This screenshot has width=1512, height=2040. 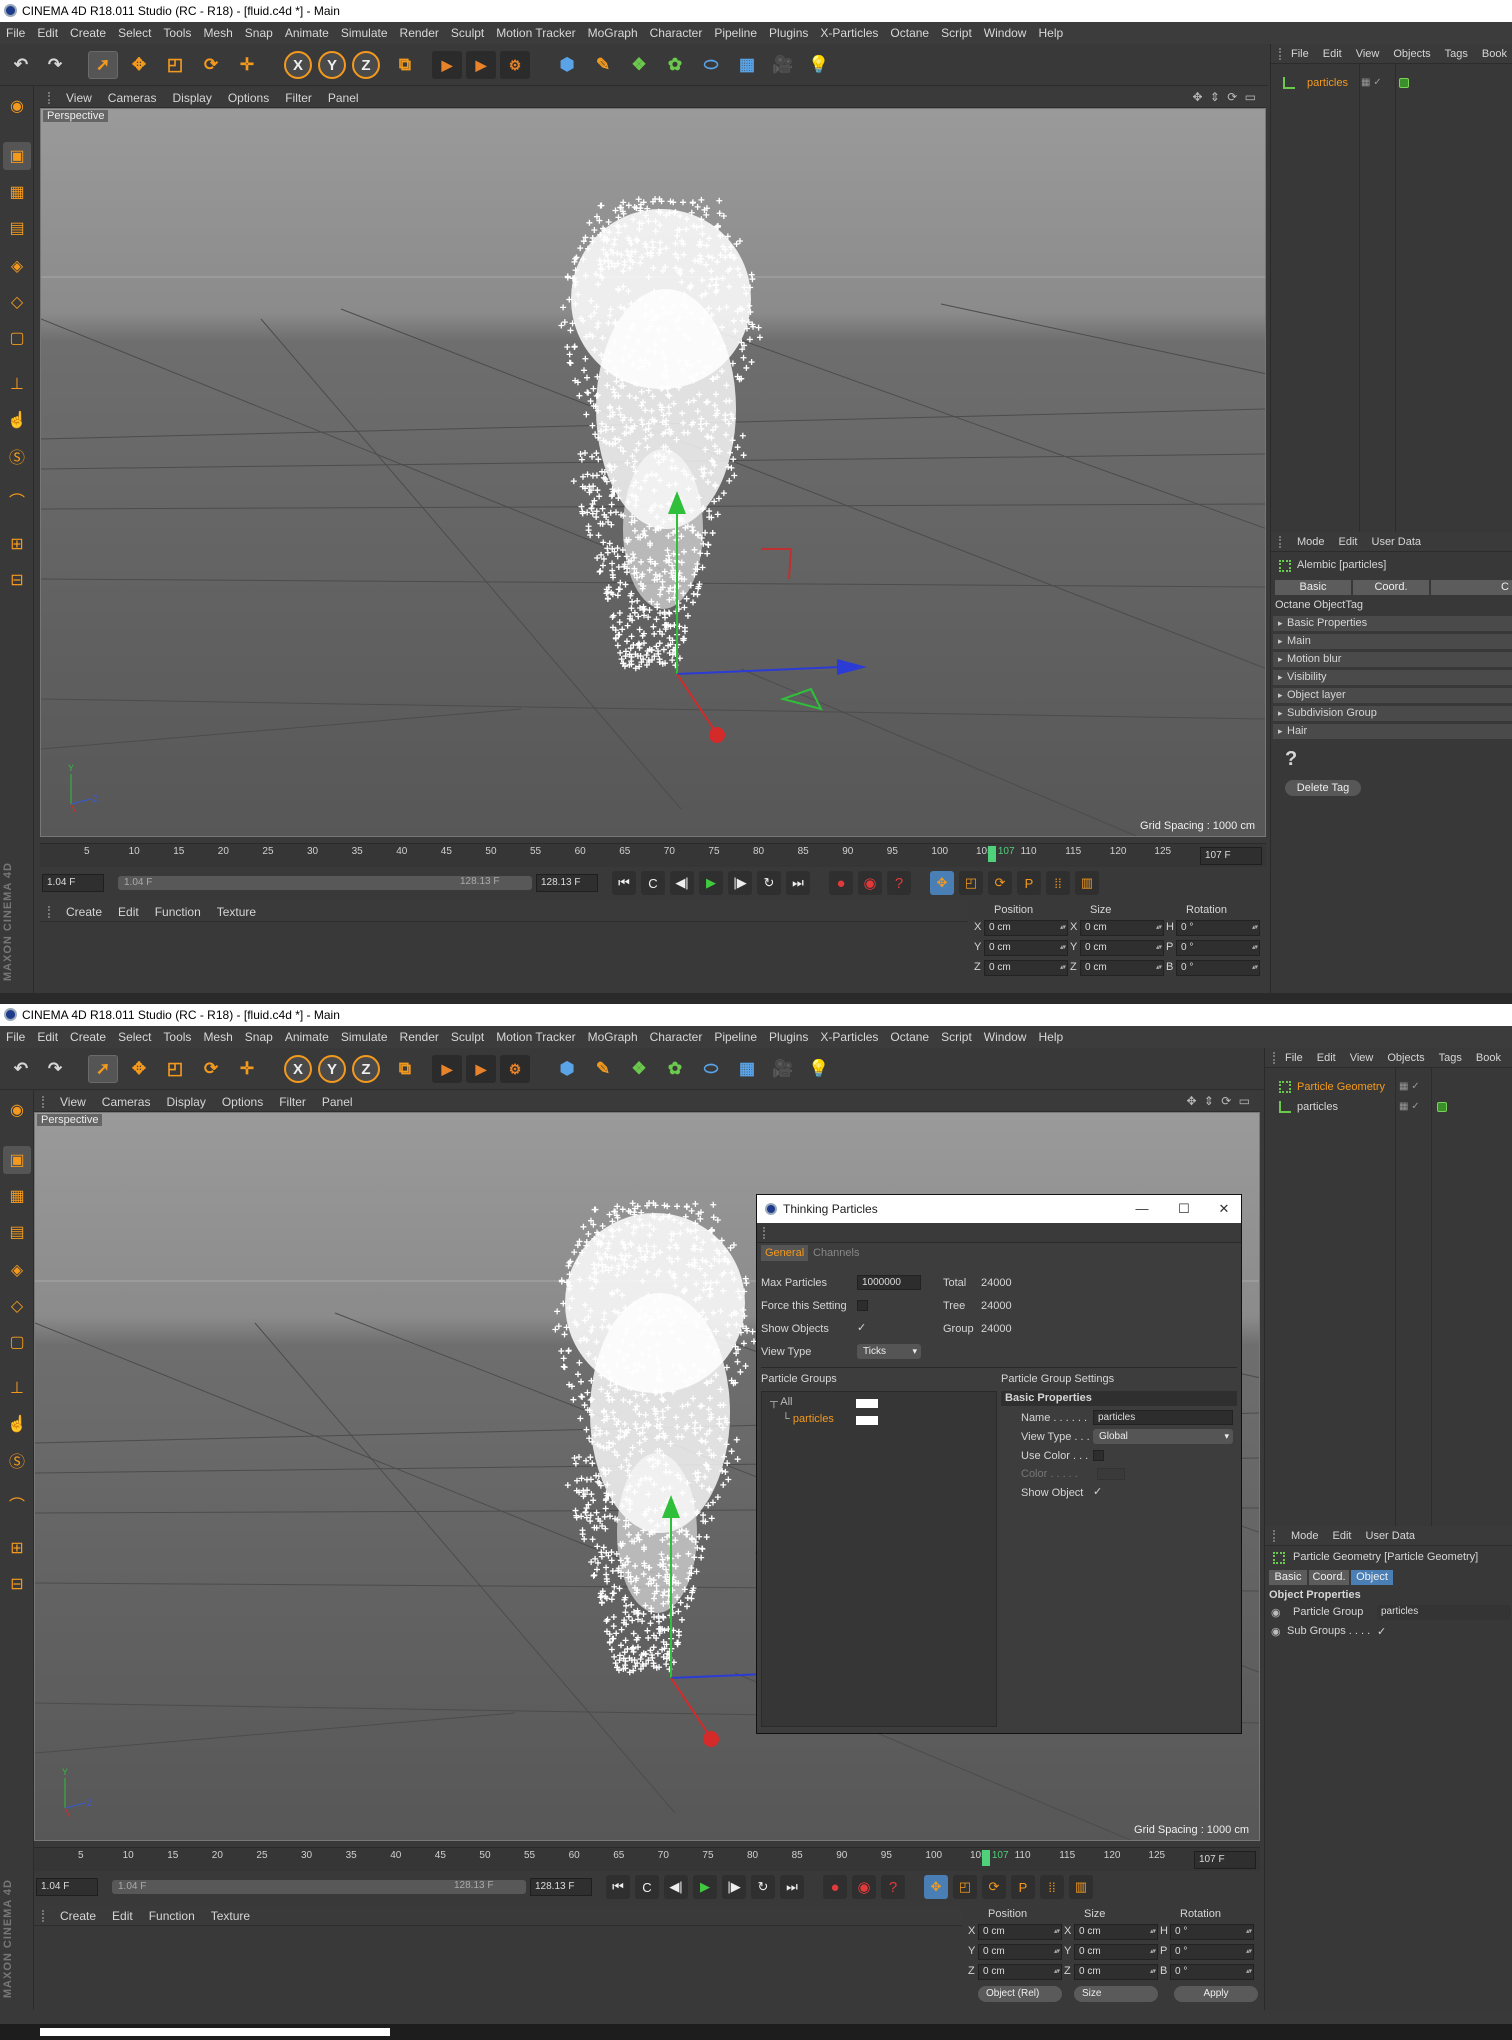 I want to click on menu-simulate: Simulate, so click(x=364, y=33).